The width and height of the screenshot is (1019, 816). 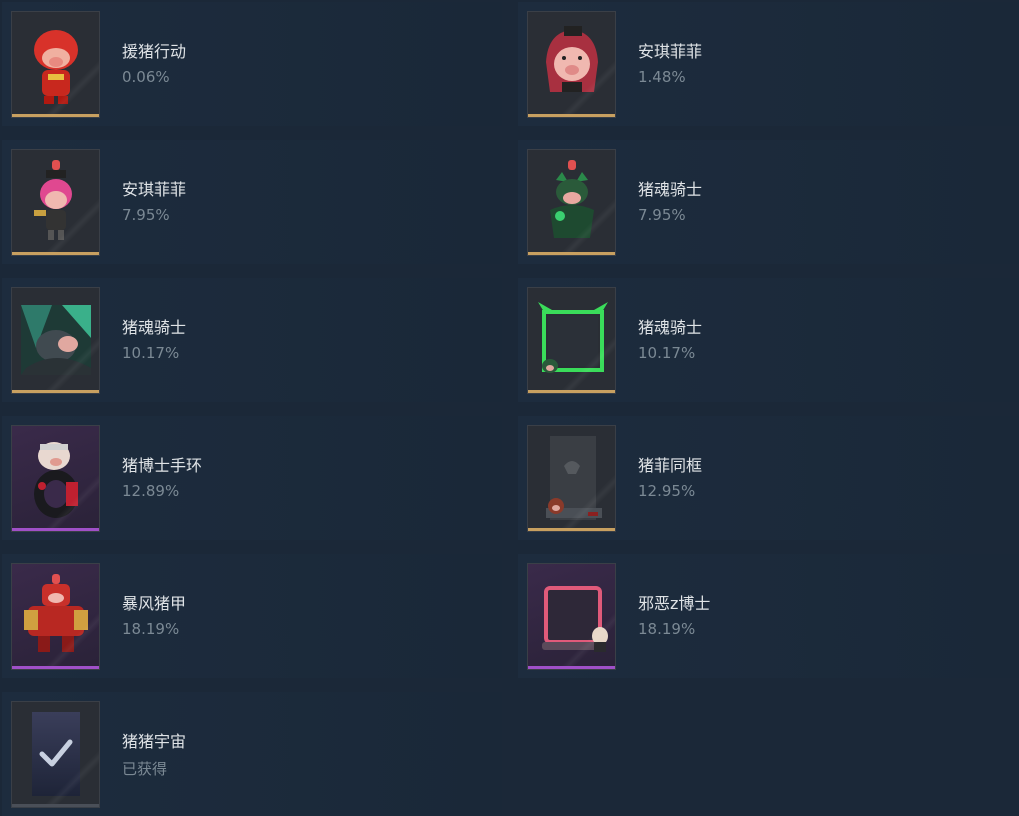 What do you see at coordinates (154, 603) in the screenshot?
I see `achievement-title: 暴风猪甲` at bounding box center [154, 603].